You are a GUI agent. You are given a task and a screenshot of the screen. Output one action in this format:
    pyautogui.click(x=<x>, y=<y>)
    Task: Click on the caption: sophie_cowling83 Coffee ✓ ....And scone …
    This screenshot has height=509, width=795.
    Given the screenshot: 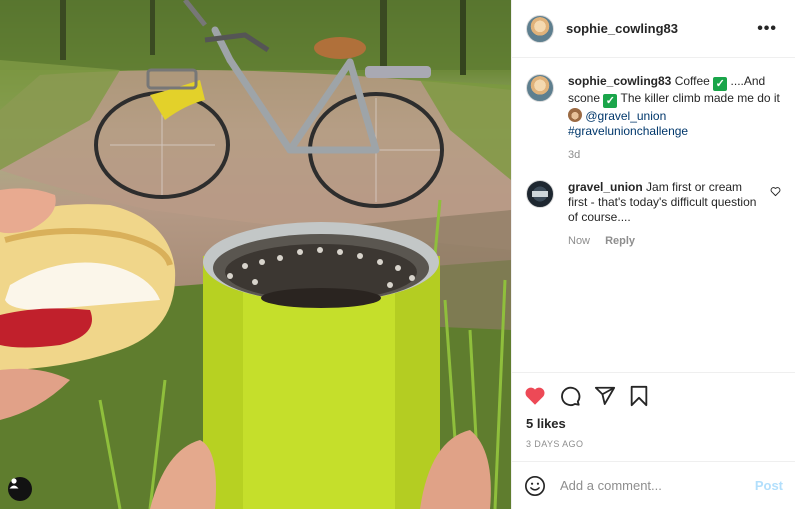 What is the action you would take?
    pyautogui.click(x=653, y=118)
    